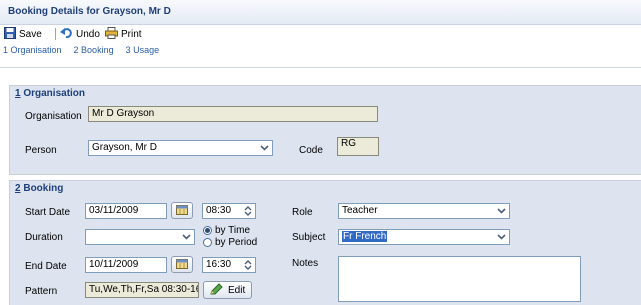 The width and height of the screenshot is (641, 305). What do you see at coordinates (46, 266) in the screenshot?
I see `end-date-label: End Date` at bounding box center [46, 266].